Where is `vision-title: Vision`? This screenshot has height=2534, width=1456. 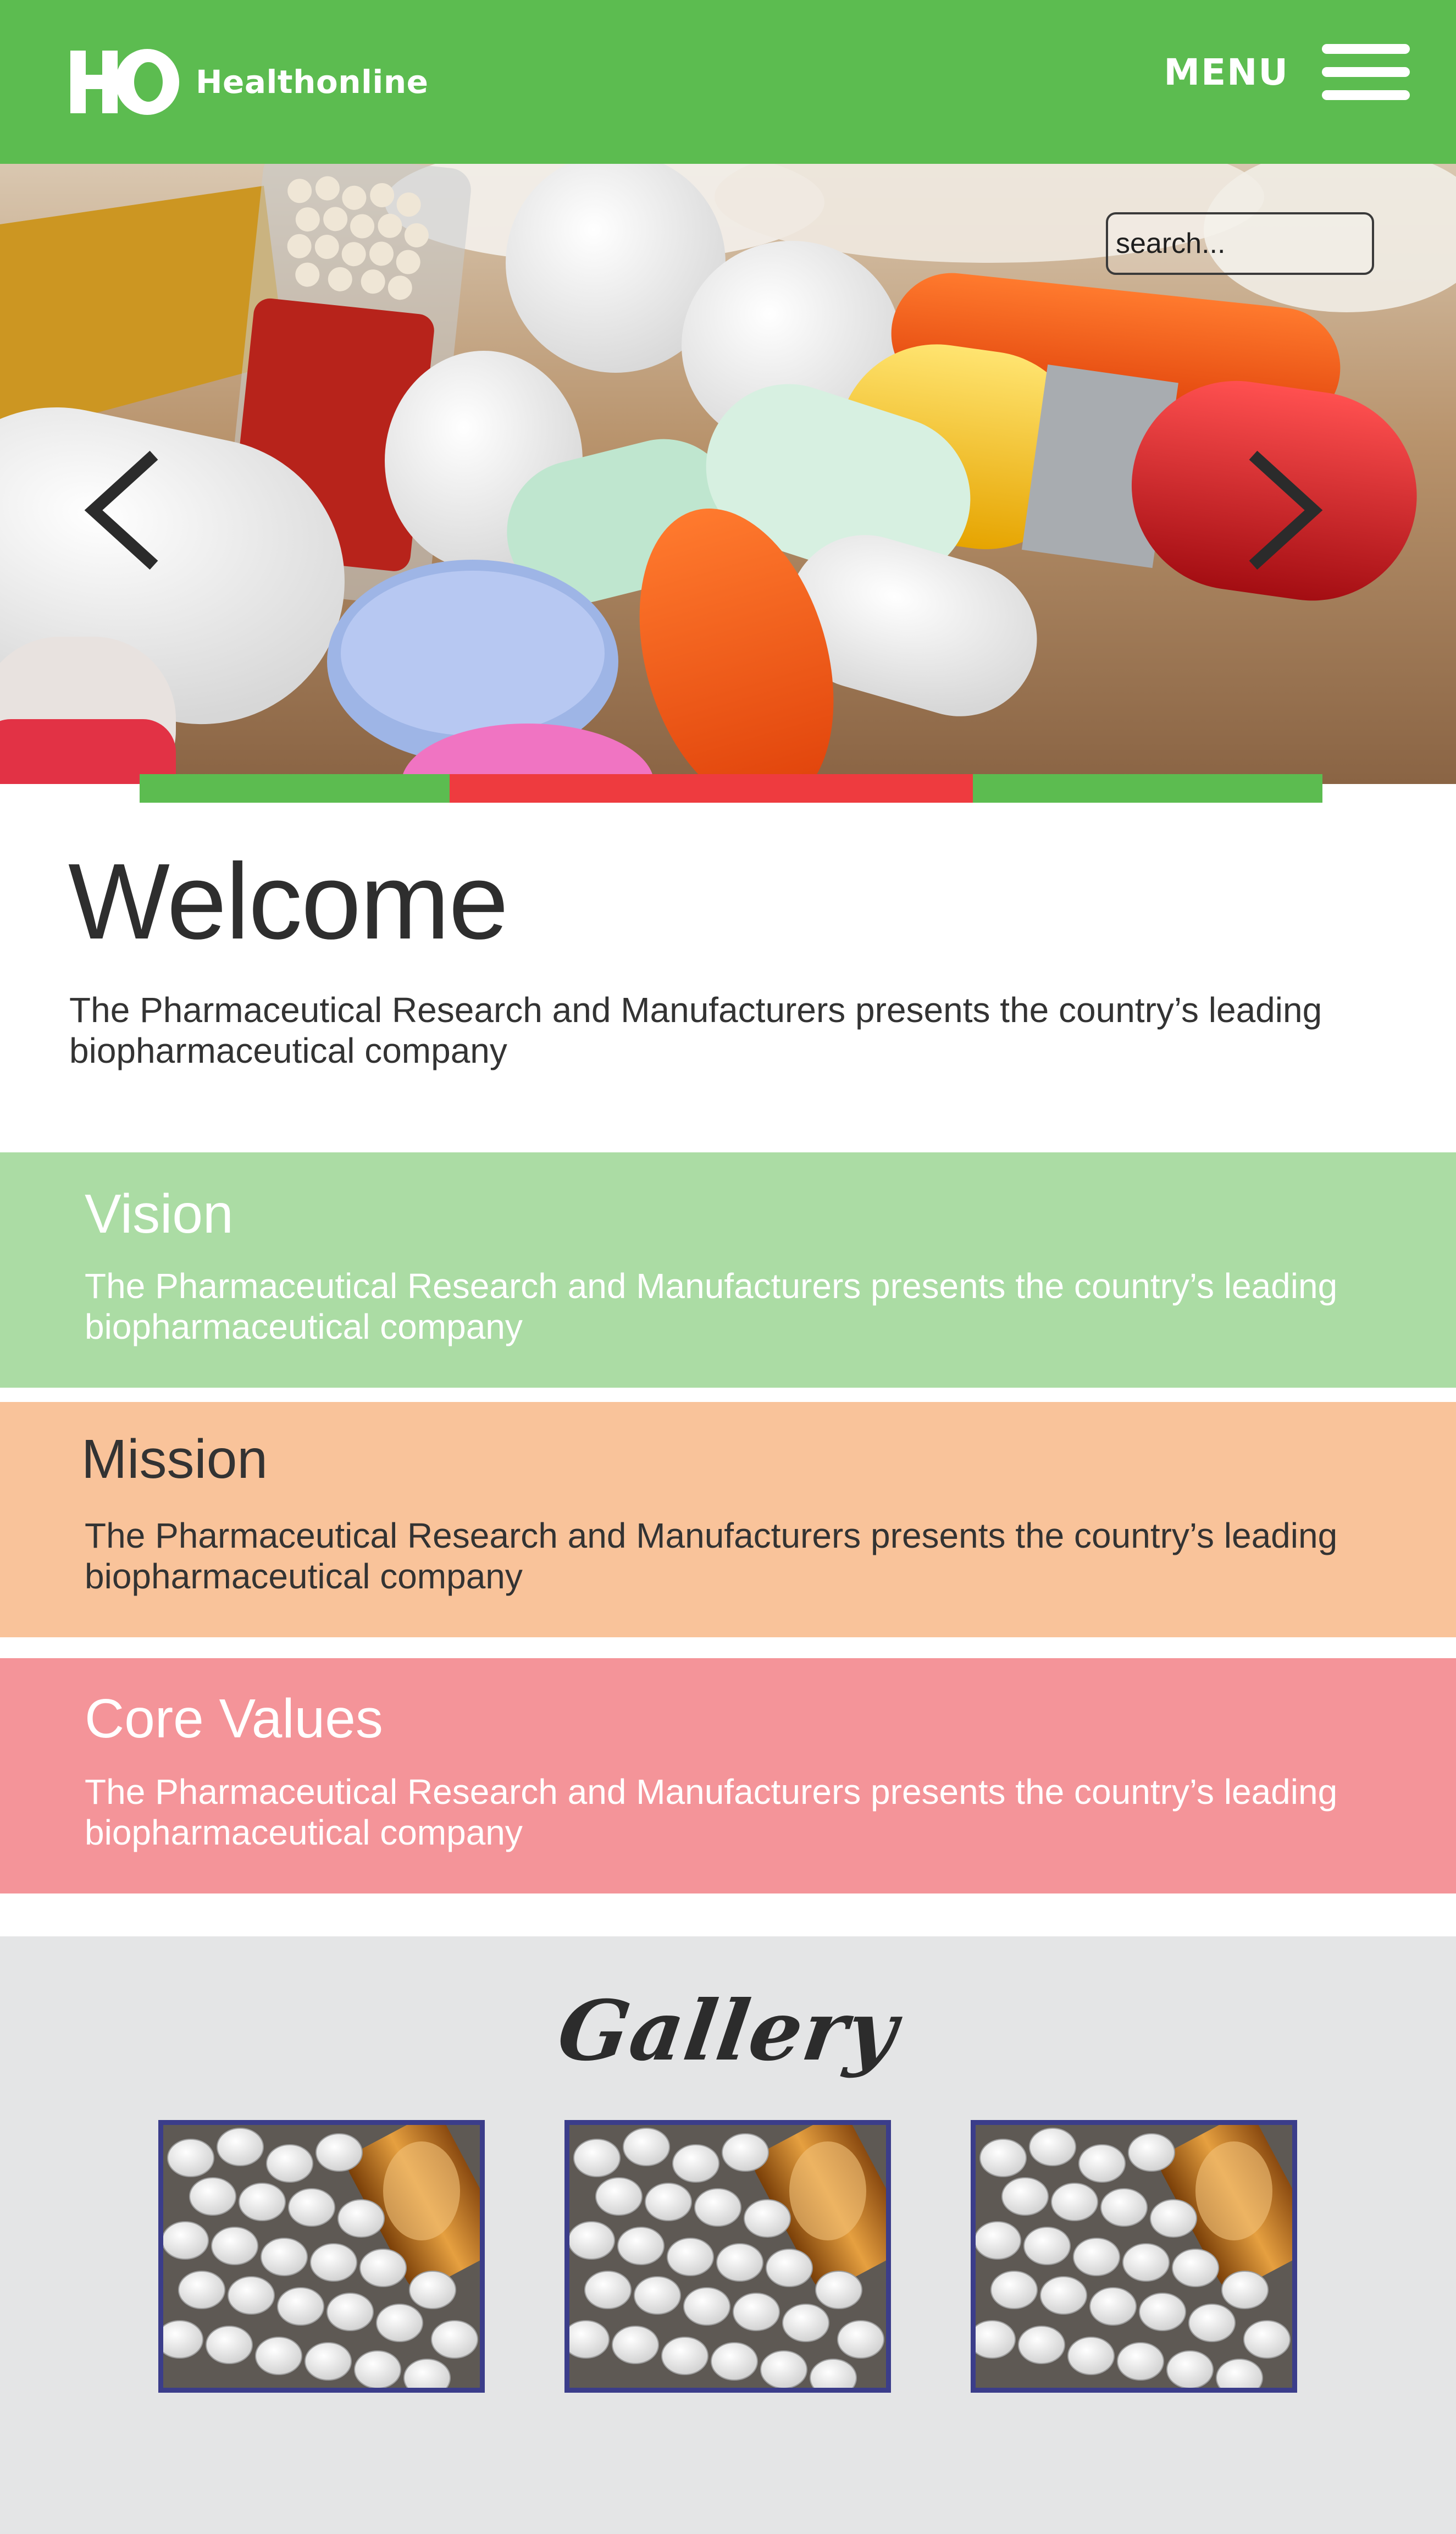
vision-title: Vision is located at coordinates (159, 1214).